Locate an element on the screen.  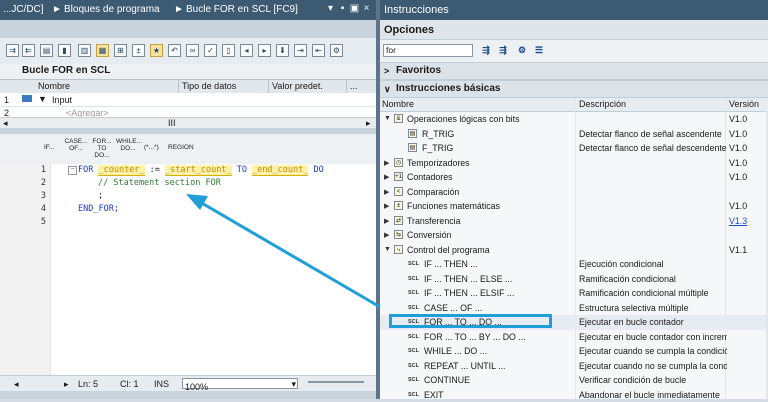
col-version: Versión is located at coordinates (744, 104).